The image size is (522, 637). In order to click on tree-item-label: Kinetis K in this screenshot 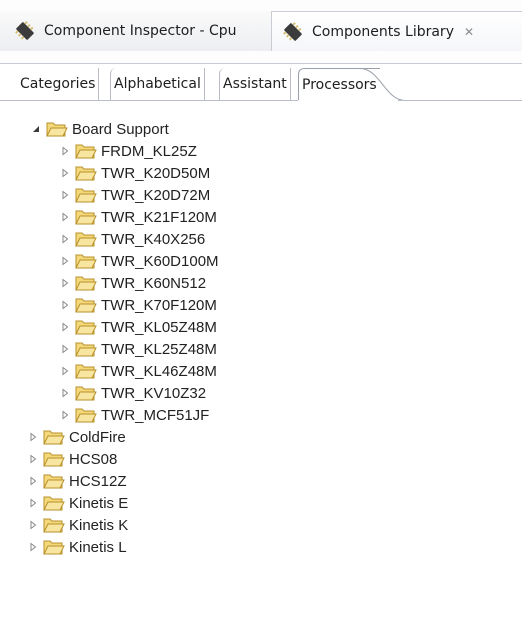, I will do `click(99, 525)`.